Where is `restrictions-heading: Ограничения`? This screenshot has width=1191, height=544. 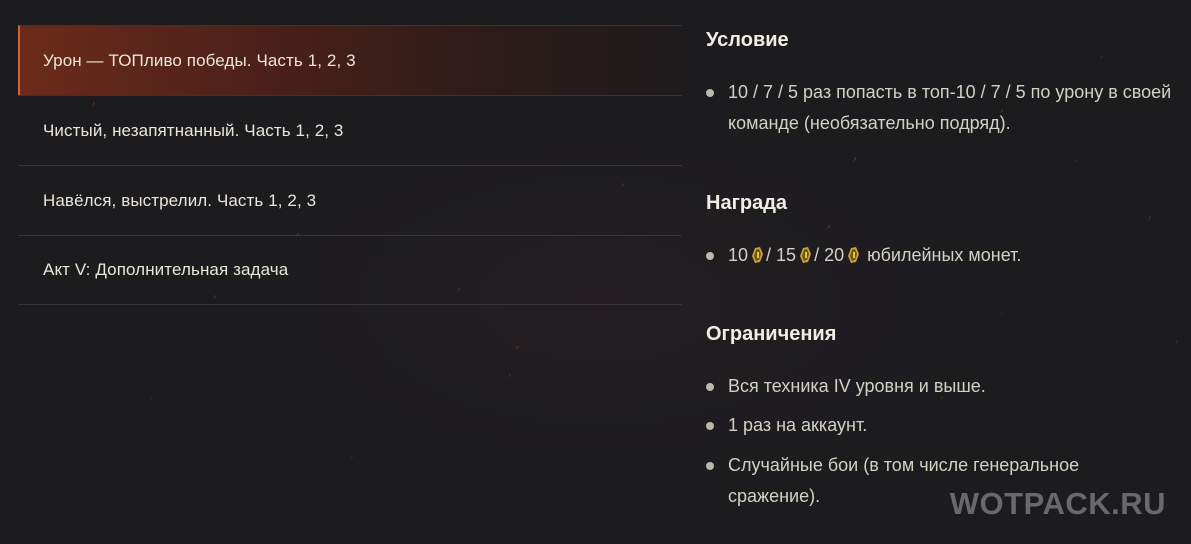 restrictions-heading: Ограничения is located at coordinates (771, 334).